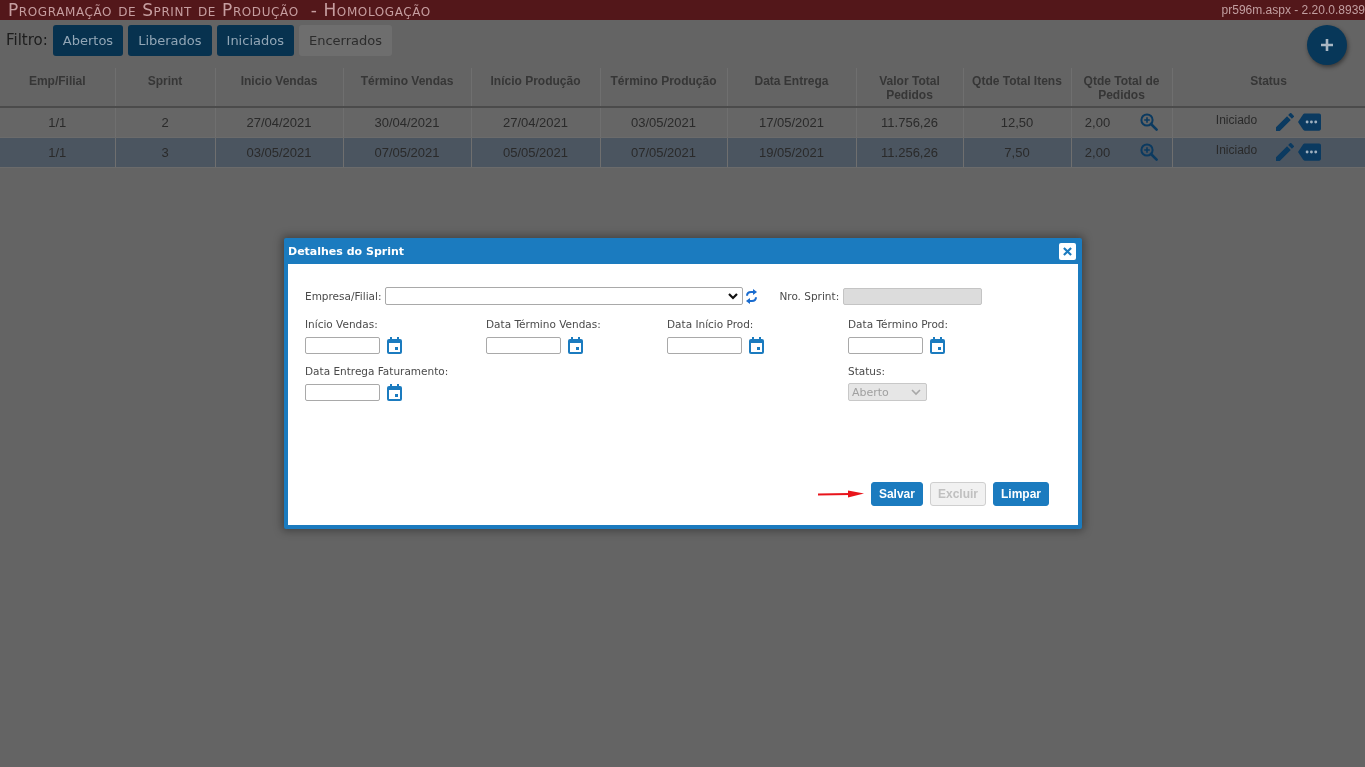  What do you see at coordinates (377, 371) in the screenshot?
I see `field-label: Data Entrega Faturamento:` at bounding box center [377, 371].